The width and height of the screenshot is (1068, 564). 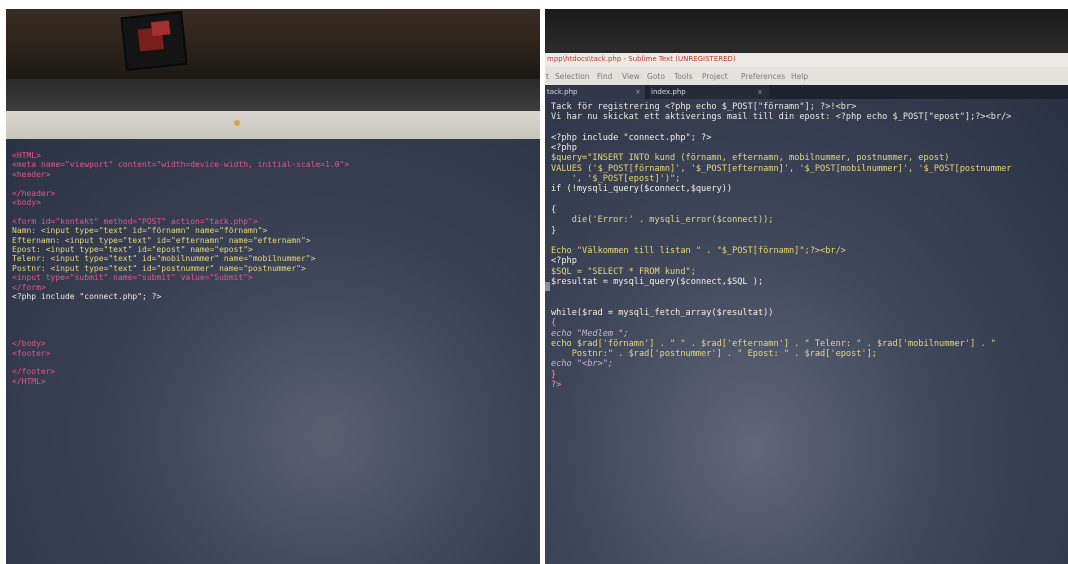 I want to click on code-line: $SQL = "SELECT * FROM kund";, so click(x=623, y=271).